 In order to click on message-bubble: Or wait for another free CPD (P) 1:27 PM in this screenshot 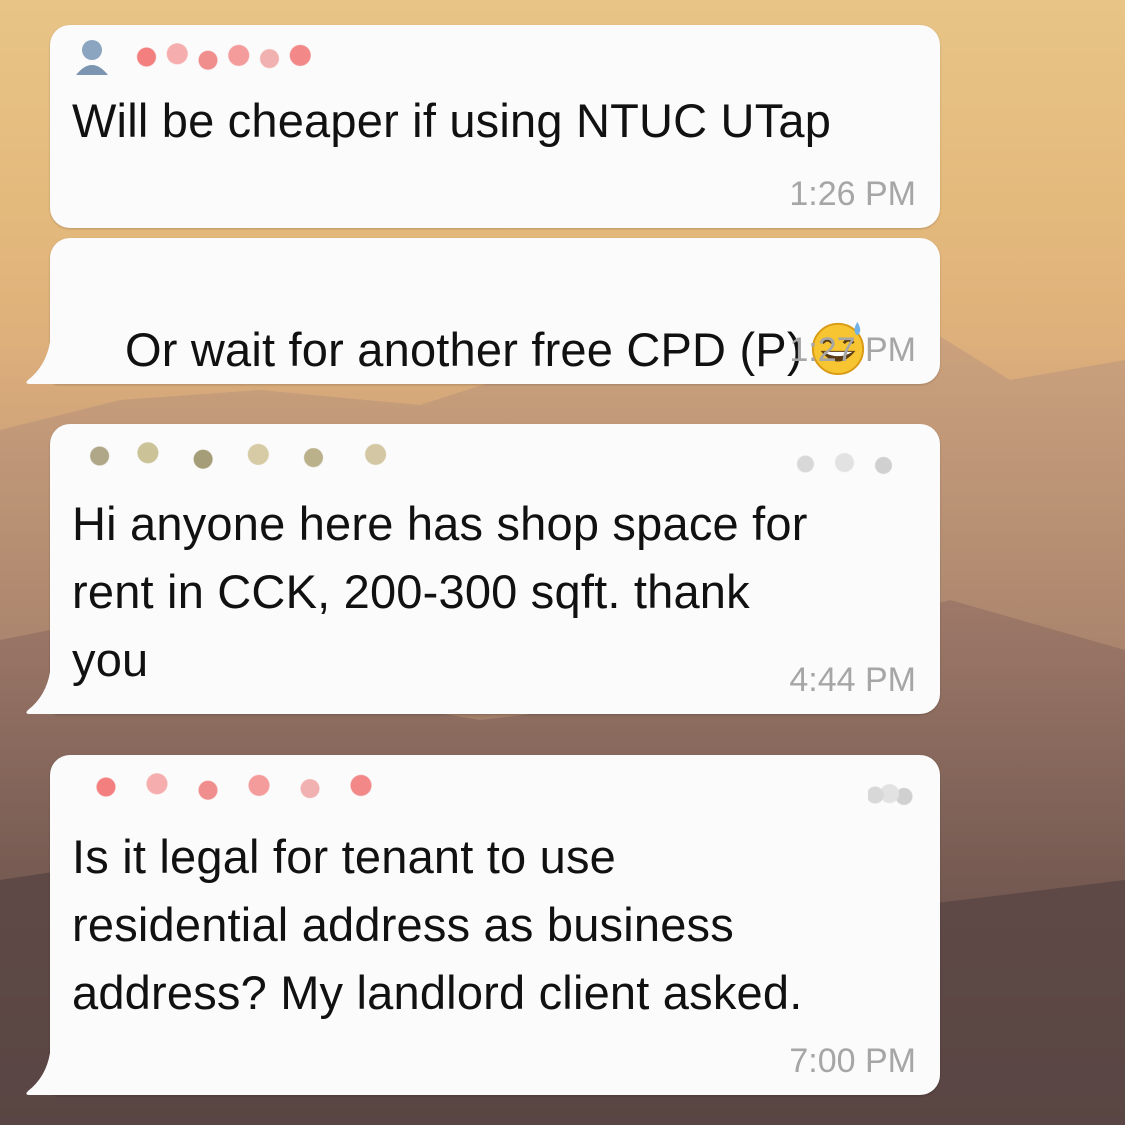, I will do `click(483, 311)`.